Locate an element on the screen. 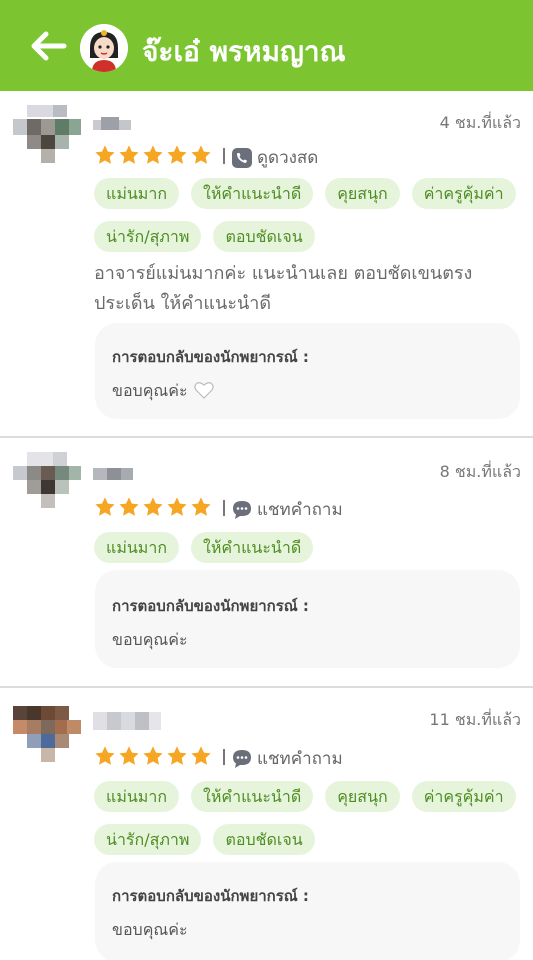 The width and height of the screenshot is (533, 960). app-header: จ๊ะเอ๋ พรหมญาณ is located at coordinates (266, 45).